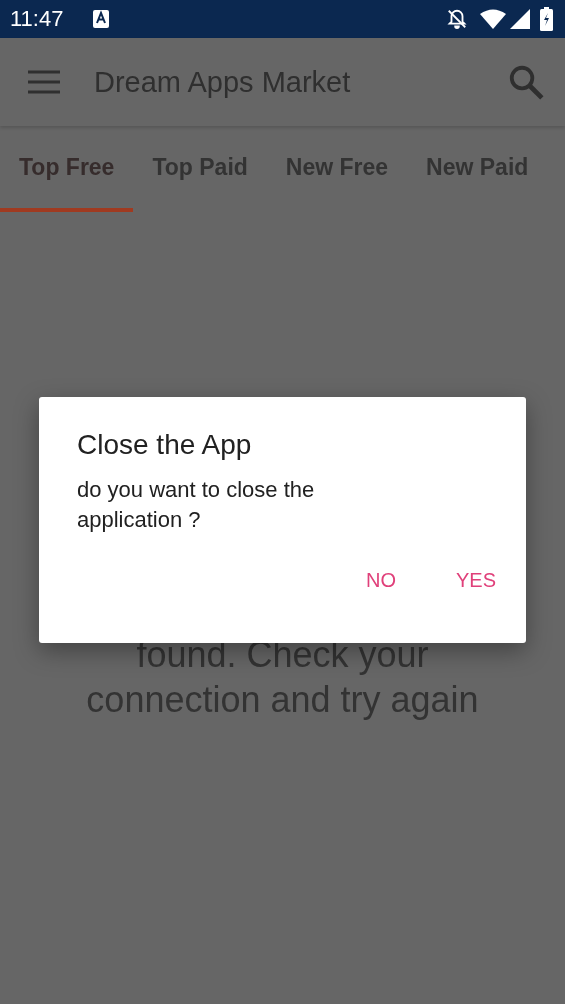 This screenshot has height=1004, width=565. Describe the element at coordinates (457, 19) in the screenshot. I see `notifications-off-icon` at that location.